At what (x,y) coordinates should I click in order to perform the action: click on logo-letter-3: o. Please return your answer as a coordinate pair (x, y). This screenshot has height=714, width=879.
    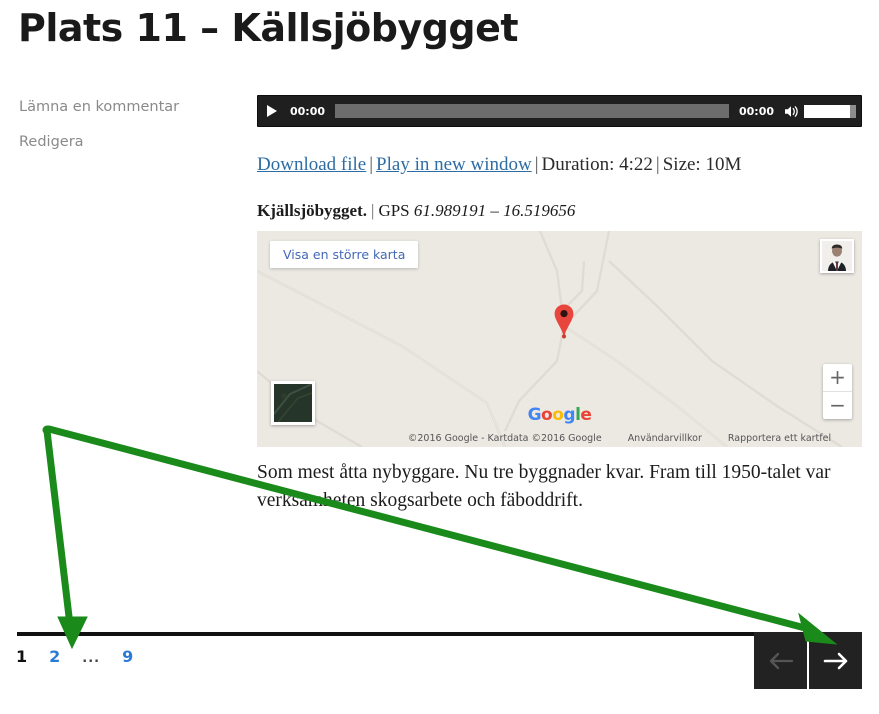
    Looking at the image, I should click on (558, 414).